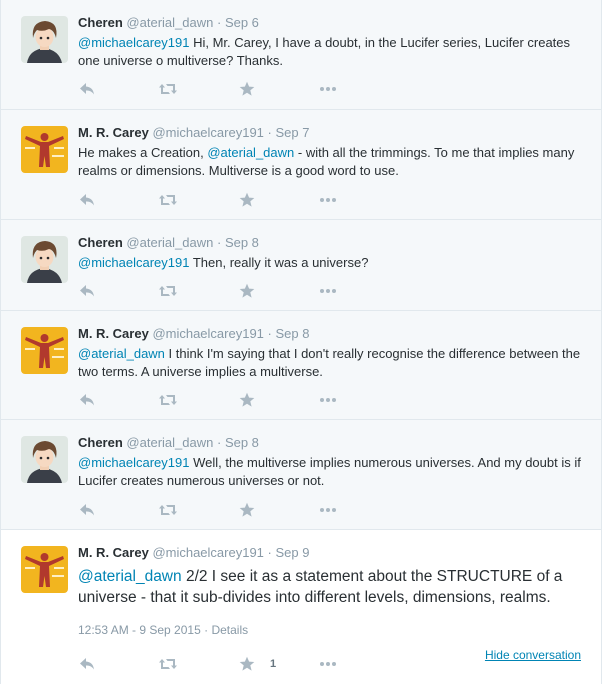  Describe the element at coordinates (293, 552) in the screenshot. I see `timestamp: Sep 9` at that location.